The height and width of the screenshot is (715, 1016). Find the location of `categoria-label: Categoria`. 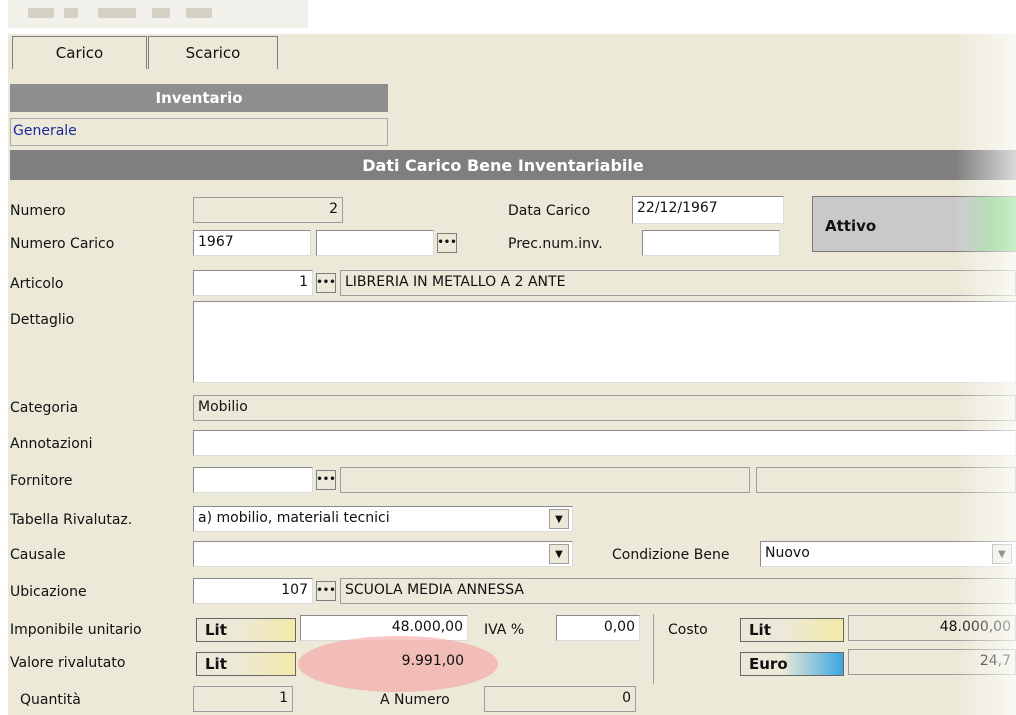

categoria-label: Categoria is located at coordinates (44, 408).